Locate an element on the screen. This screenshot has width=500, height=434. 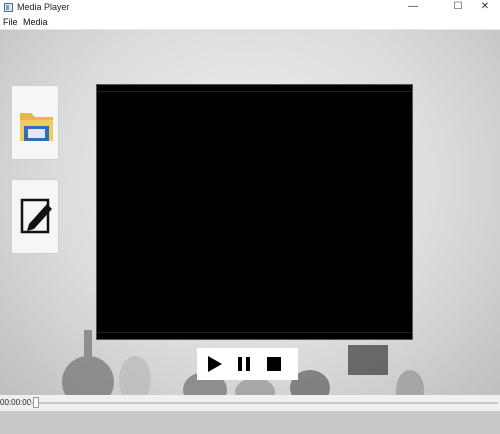
title-bar: Media Player — ☐ ✕ is located at coordinates (250, 8).